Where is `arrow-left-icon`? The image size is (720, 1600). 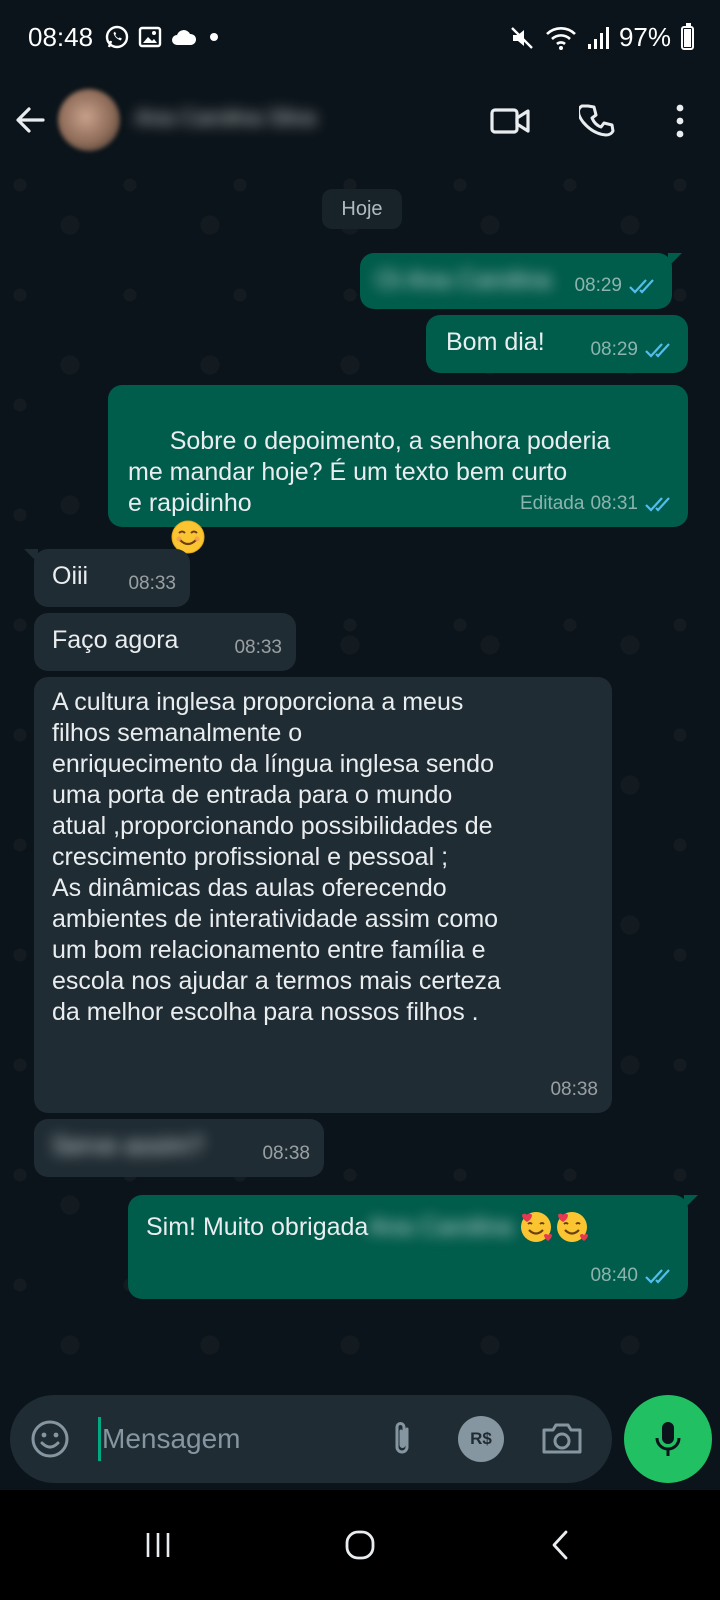
arrow-left-icon is located at coordinates (30, 120).